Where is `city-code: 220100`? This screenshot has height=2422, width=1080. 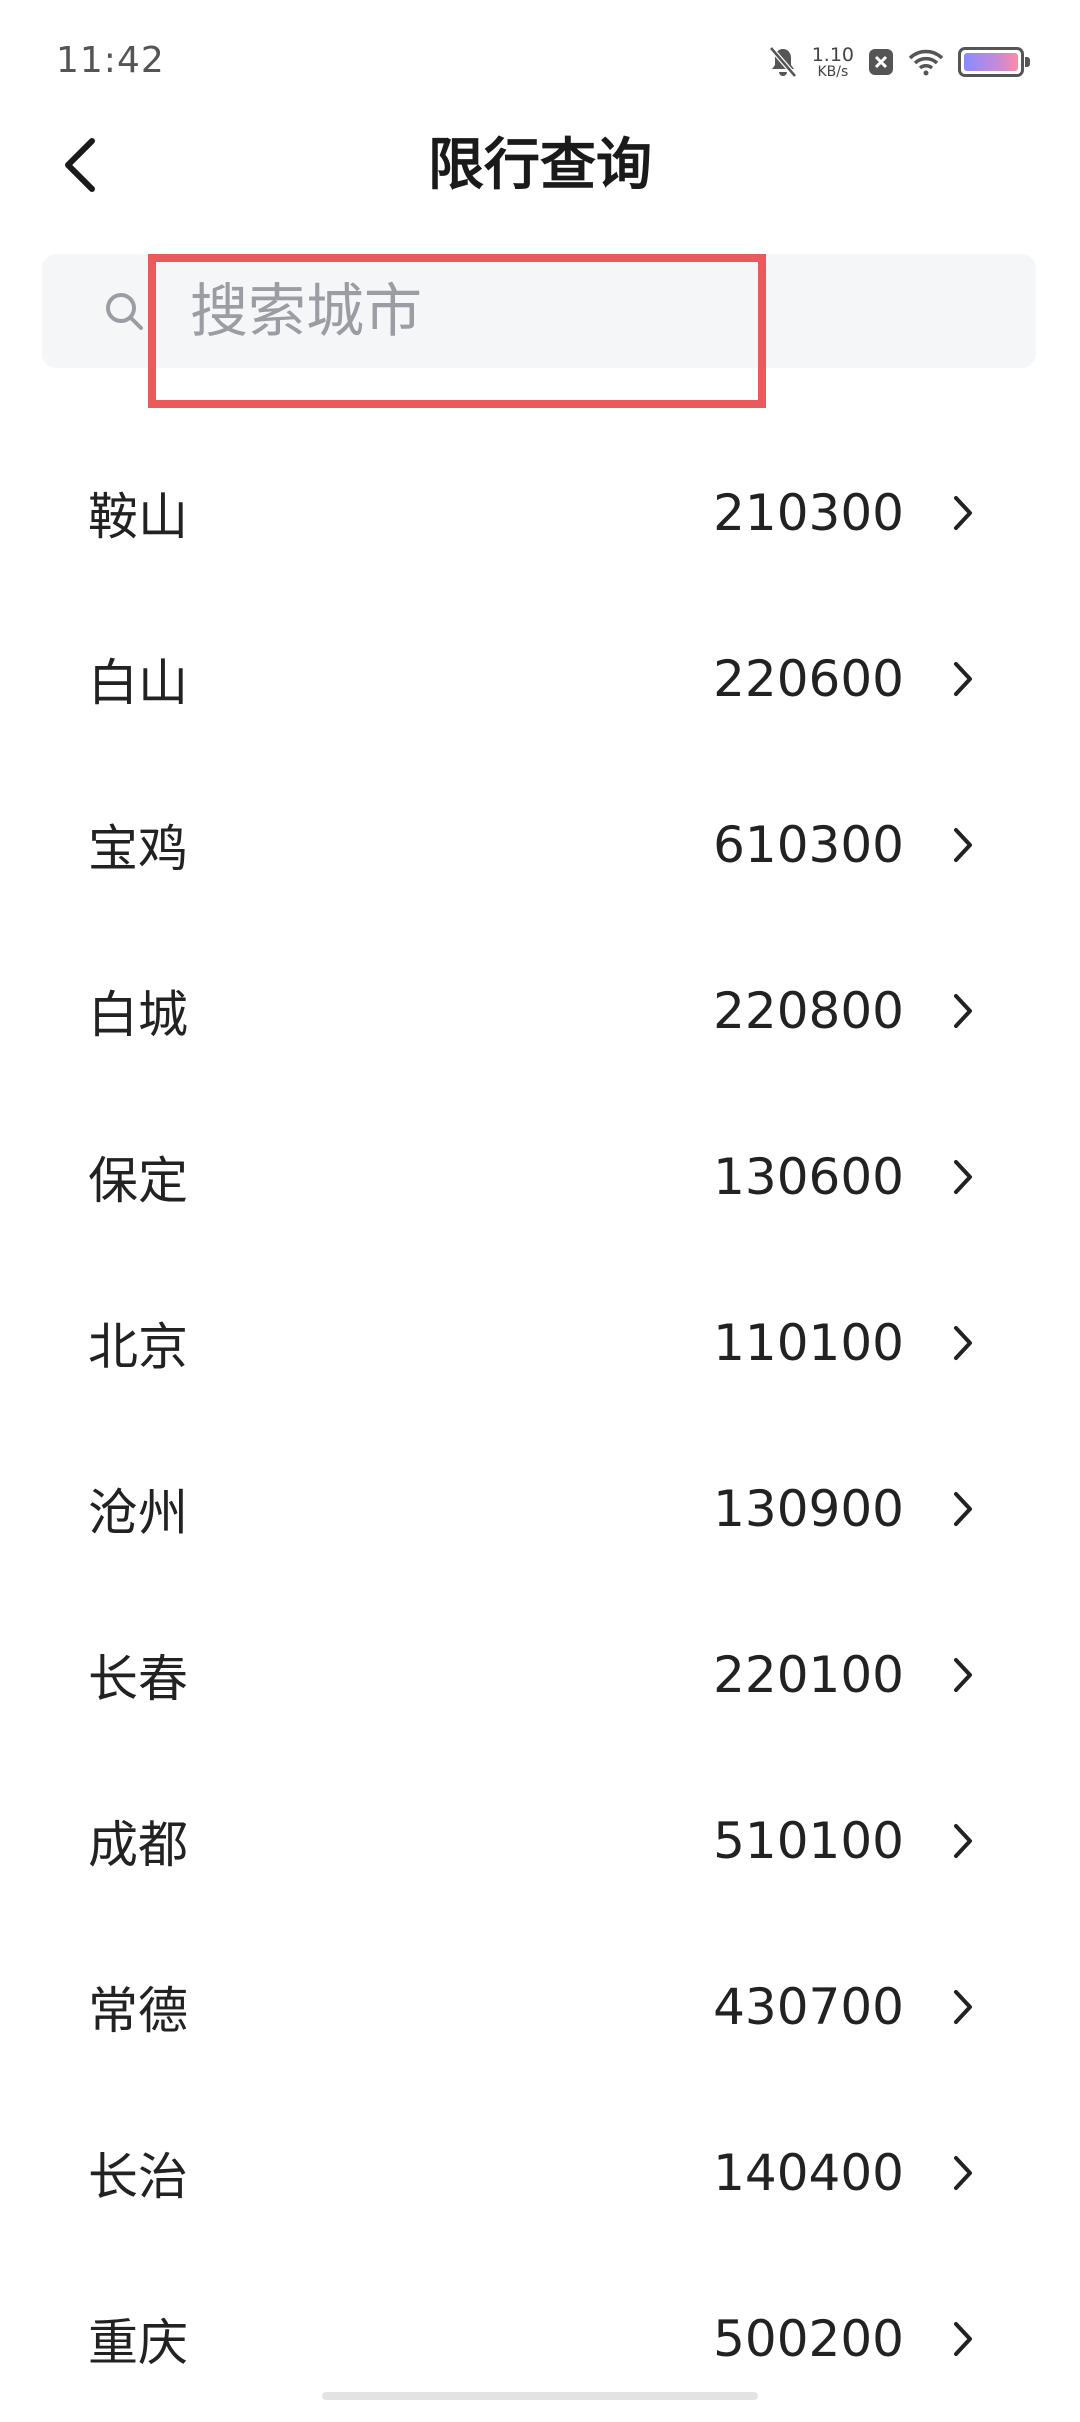
city-code: 220100 is located at coordinates (808, 1675).